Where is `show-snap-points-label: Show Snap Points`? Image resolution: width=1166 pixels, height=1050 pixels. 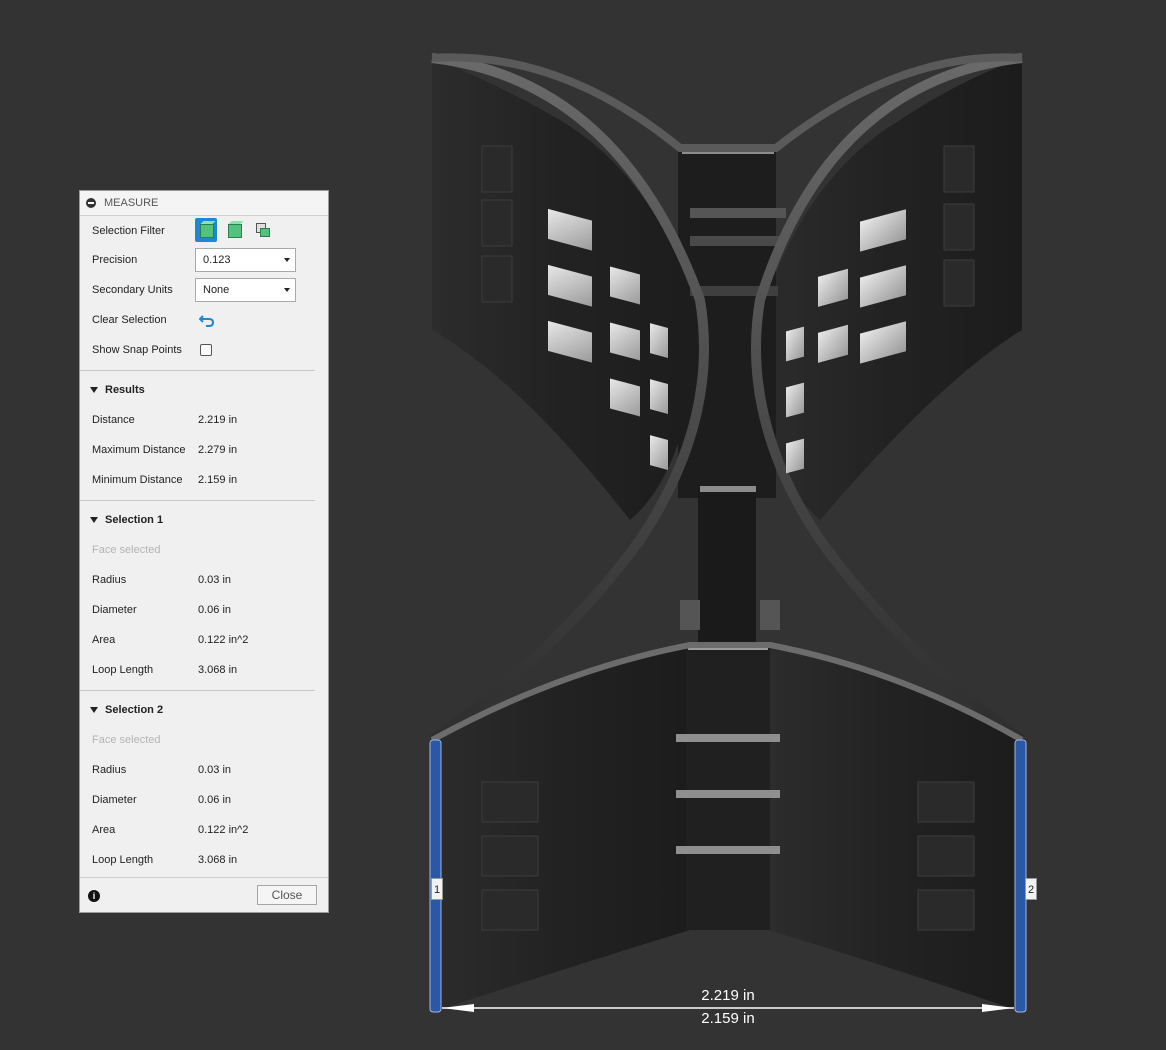 show-snap-points-label: Show Snap Points is located at coordinates (137, 350).